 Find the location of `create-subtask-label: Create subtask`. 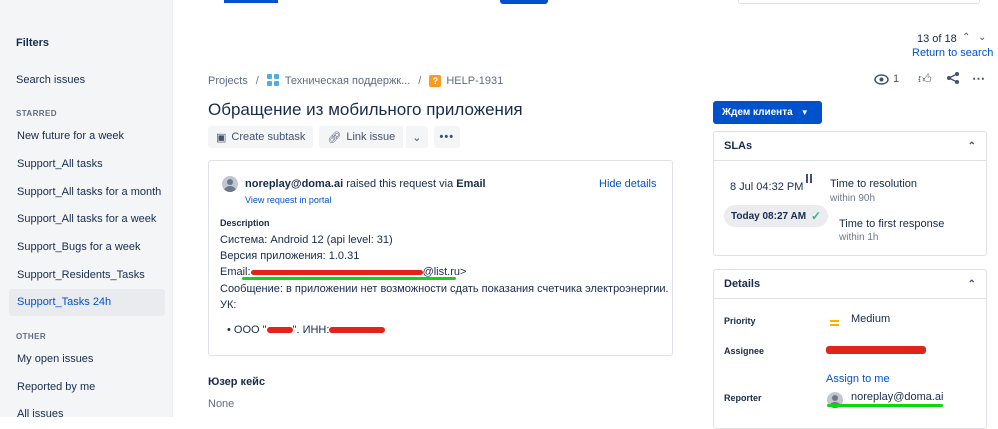

create-subtask-label: Create subtask is located at coordinates (268, 137).